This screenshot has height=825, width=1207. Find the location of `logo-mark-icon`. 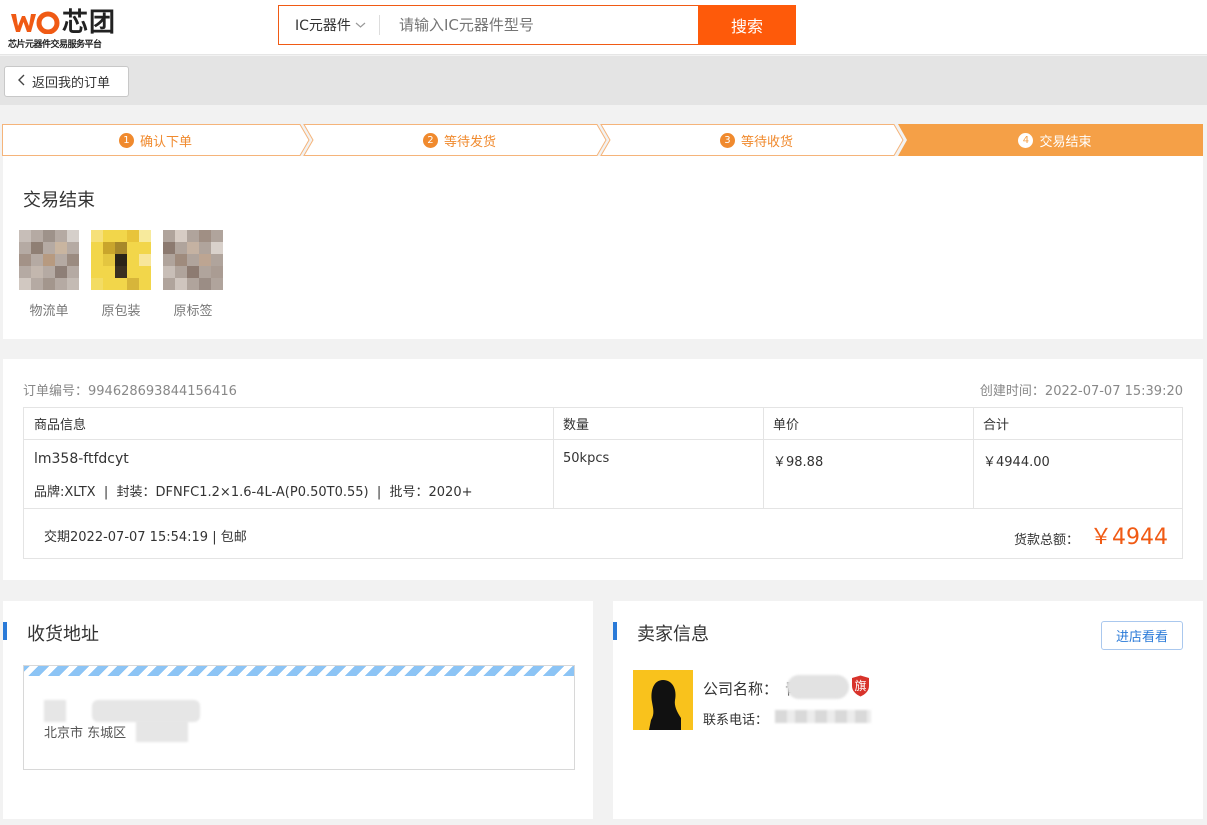

logo-mark-icon is located at coordinates (35, 22).